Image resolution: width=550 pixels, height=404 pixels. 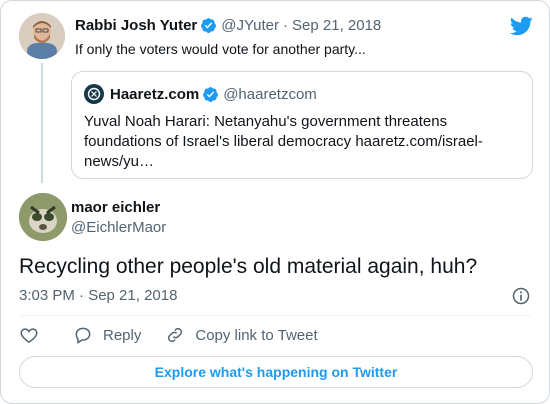 What do you see at coordinates (275, 315) in the screenshot?
I see `divider` at bounding box center [275, 315].